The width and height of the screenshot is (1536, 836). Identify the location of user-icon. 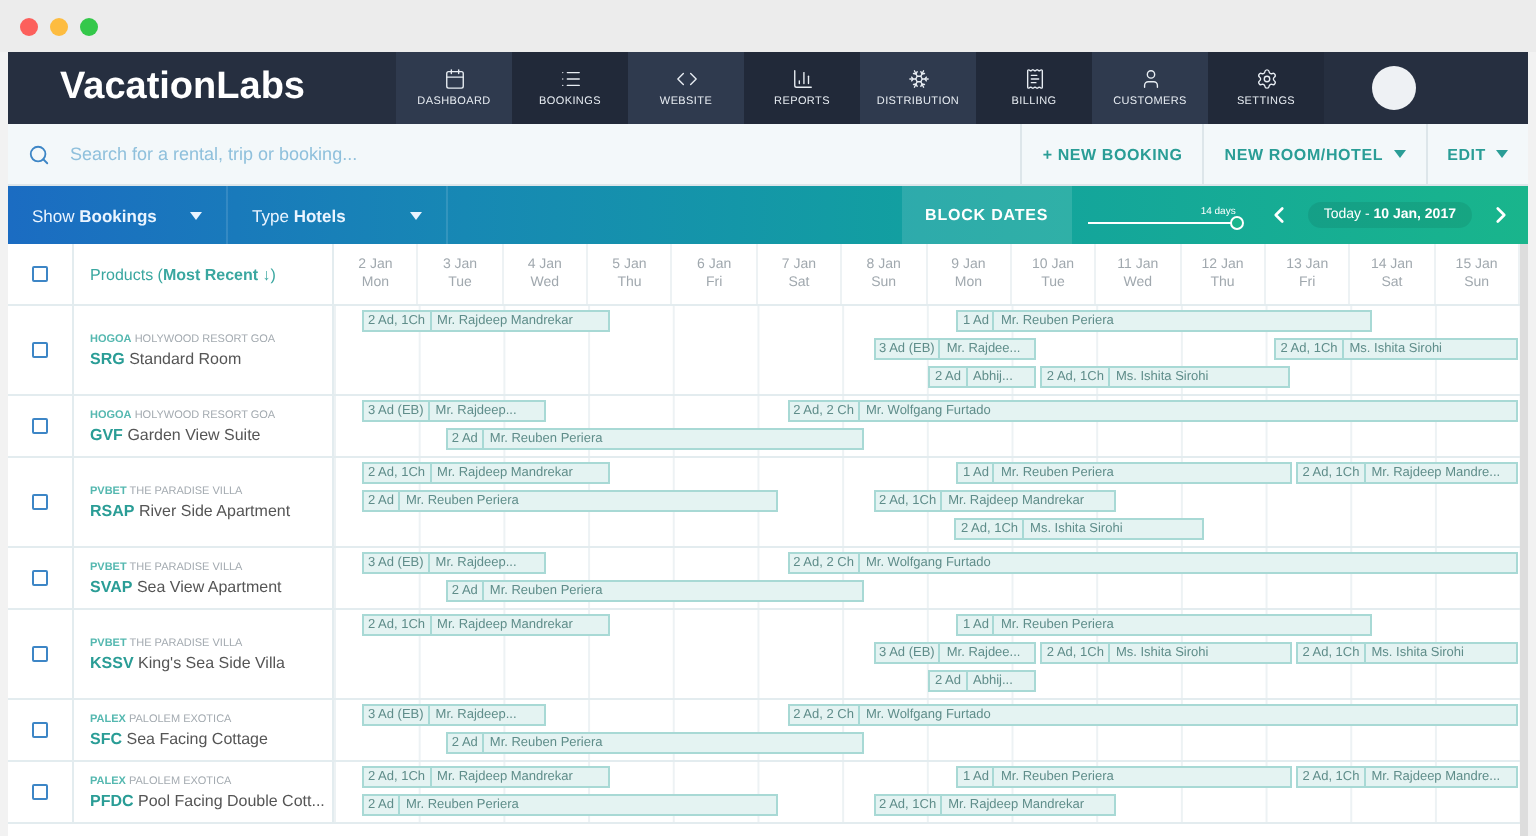
(1150, 79).